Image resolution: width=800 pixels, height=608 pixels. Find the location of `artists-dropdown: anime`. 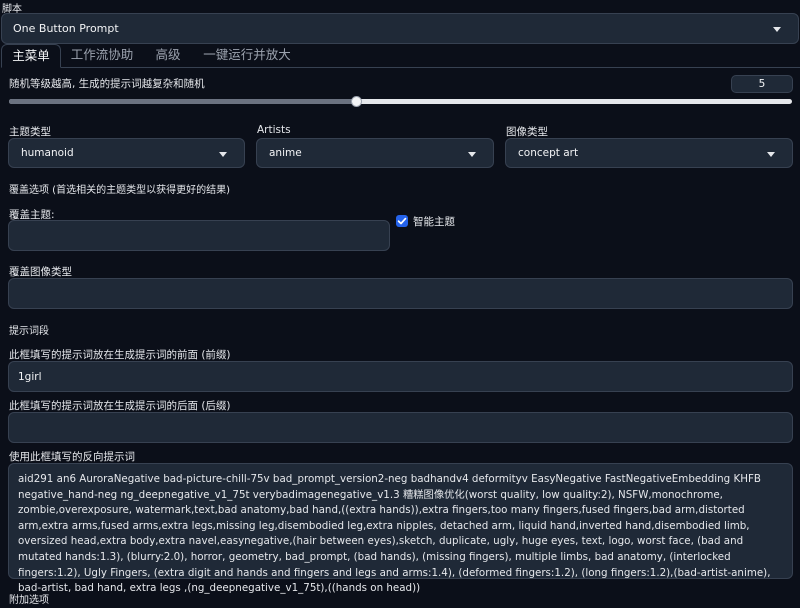

artists-dropdown: anime is located at coordinates (375, 153).